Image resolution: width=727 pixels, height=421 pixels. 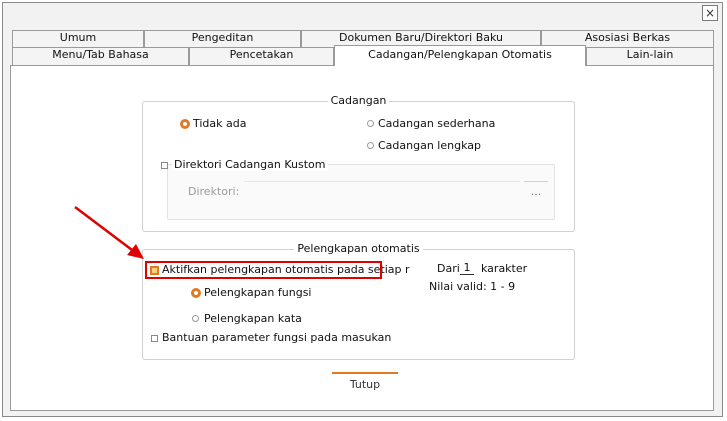 I want to click on close-button: Tutup, so click(x=365, y=383).